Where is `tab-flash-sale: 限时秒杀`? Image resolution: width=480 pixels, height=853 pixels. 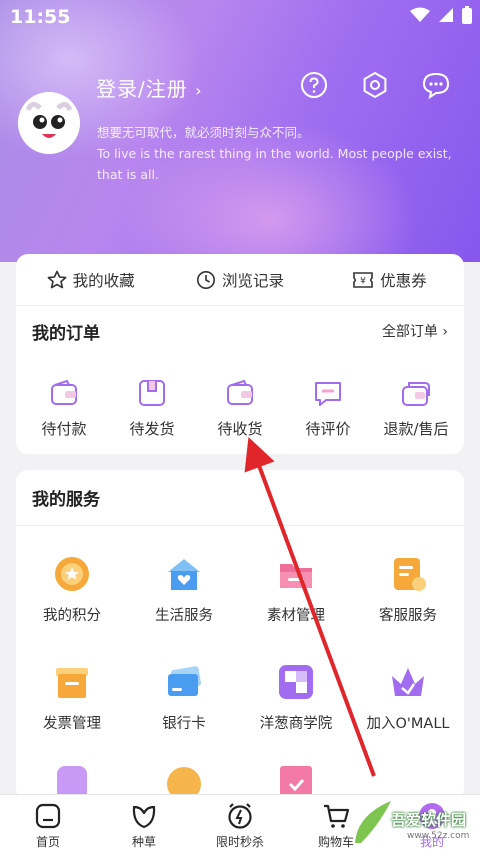
tab-flash-sale: 限时秒杀 is located at coordinates (240, 824).